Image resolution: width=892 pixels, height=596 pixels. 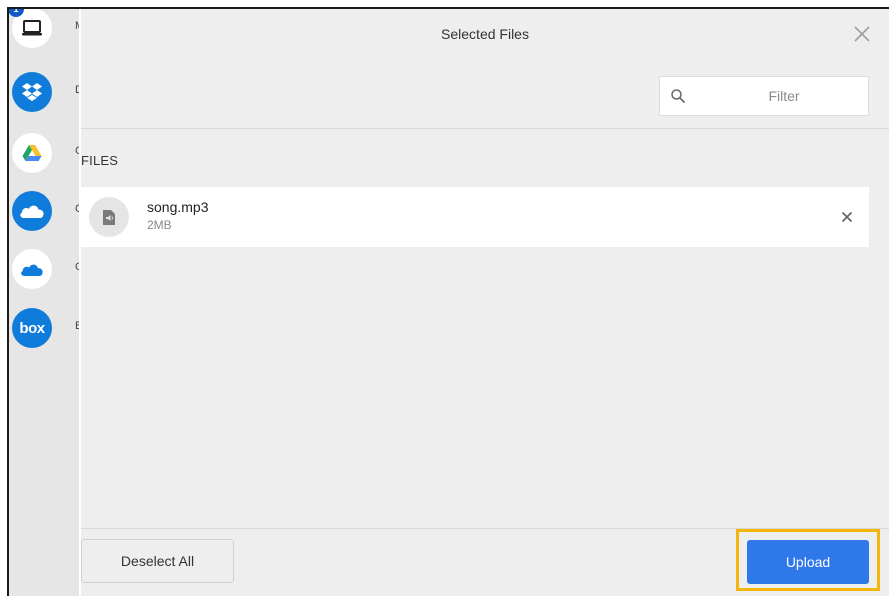 I want to click on sidebar-item-label: Box, so click(x=77, y=326).